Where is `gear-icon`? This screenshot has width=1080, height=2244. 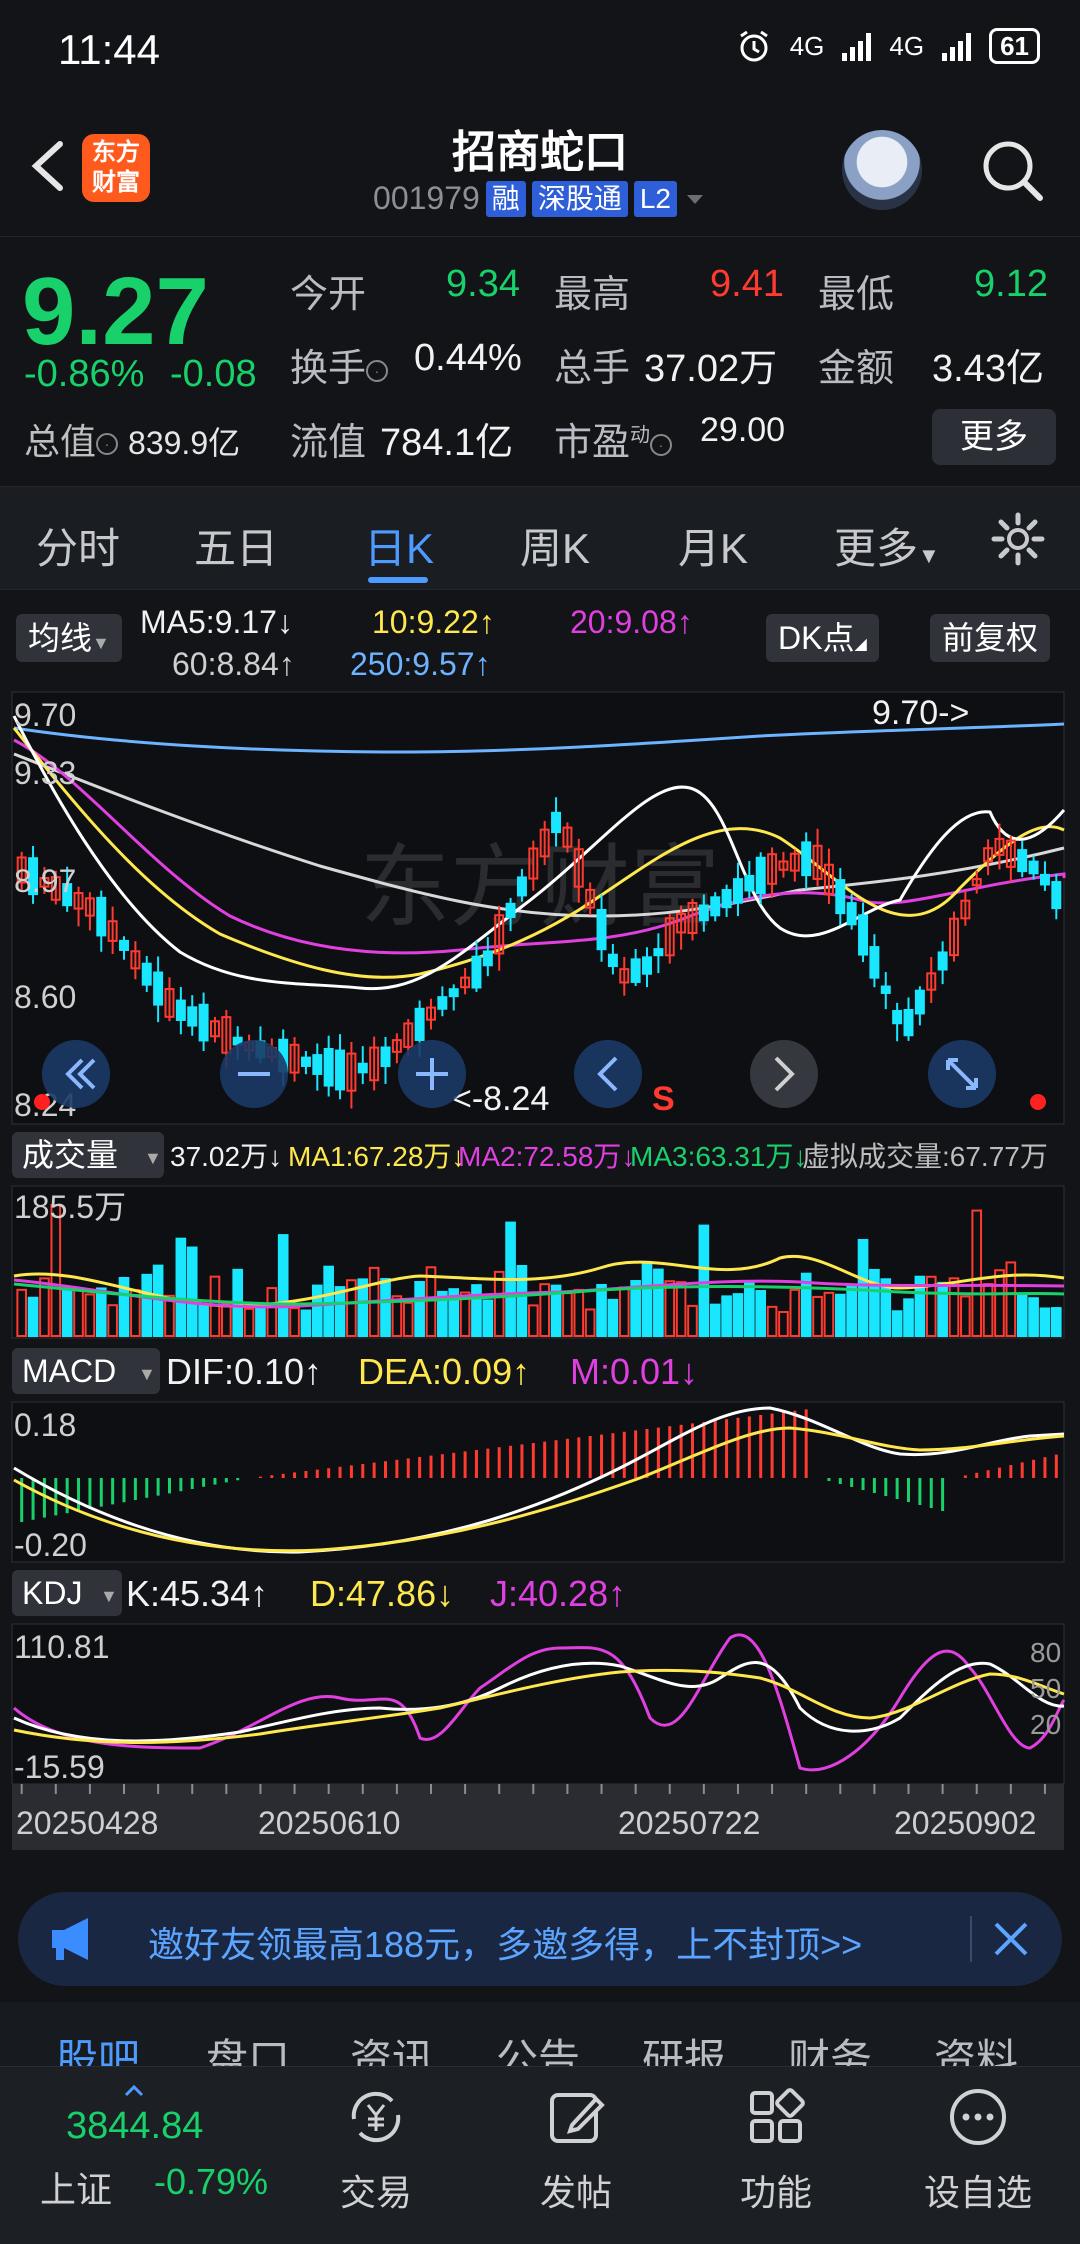
gear-icon is located at coordinates (1018, 539).